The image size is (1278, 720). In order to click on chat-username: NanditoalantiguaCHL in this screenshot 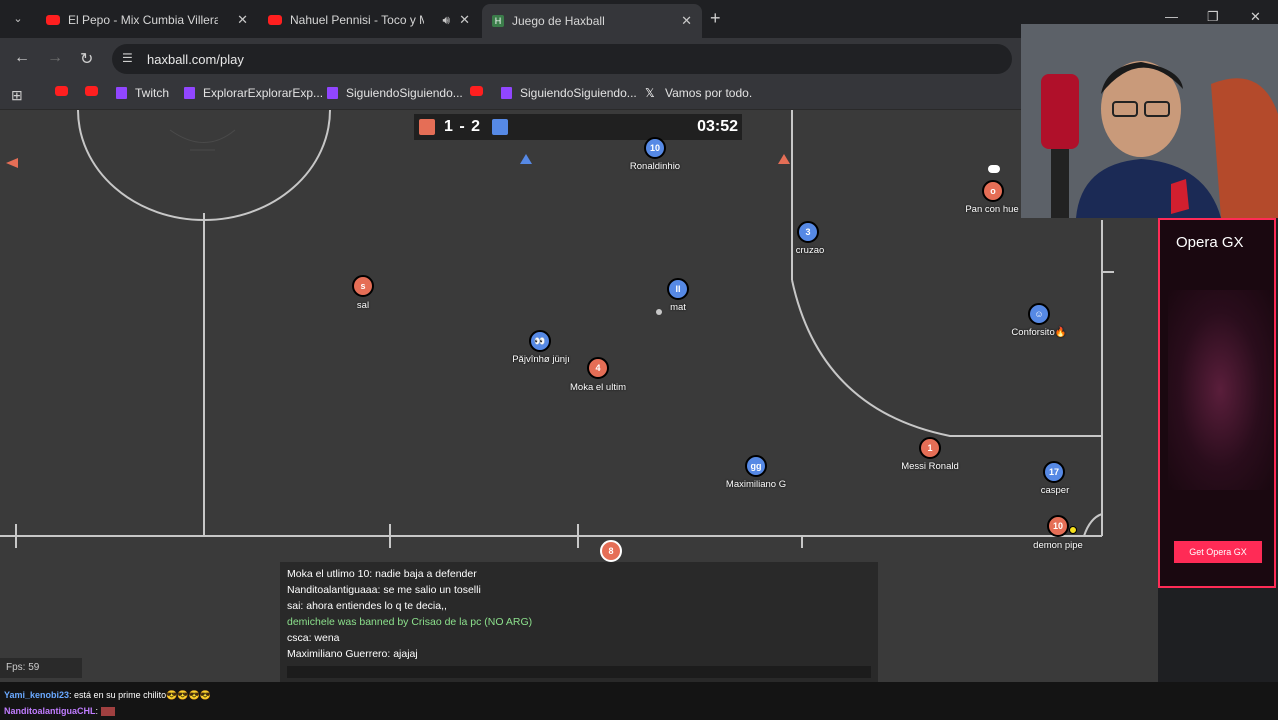, I will do `click(50, 711)`.